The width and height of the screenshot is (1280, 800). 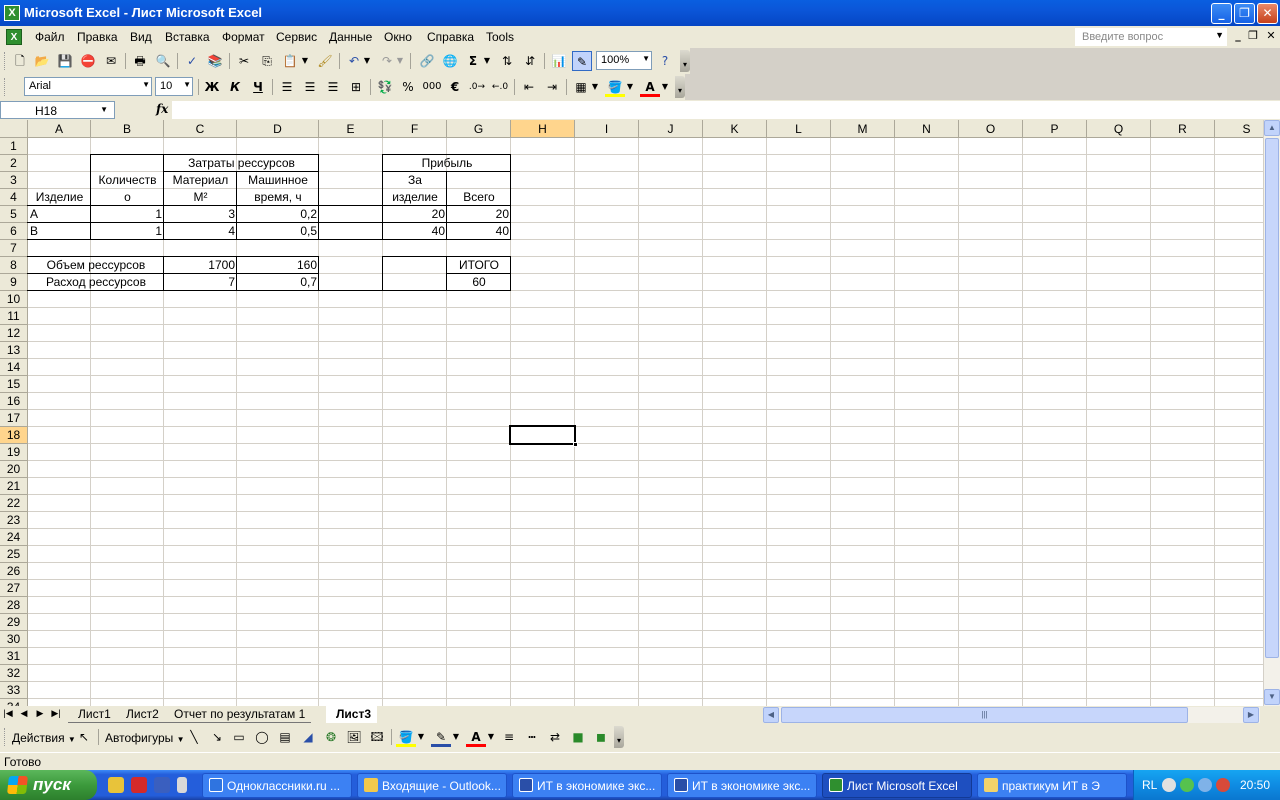 What do you see at coordinates (127, 214) in the screenshot?
I see `cell-b5: 1` at bounding box center [127, 214].